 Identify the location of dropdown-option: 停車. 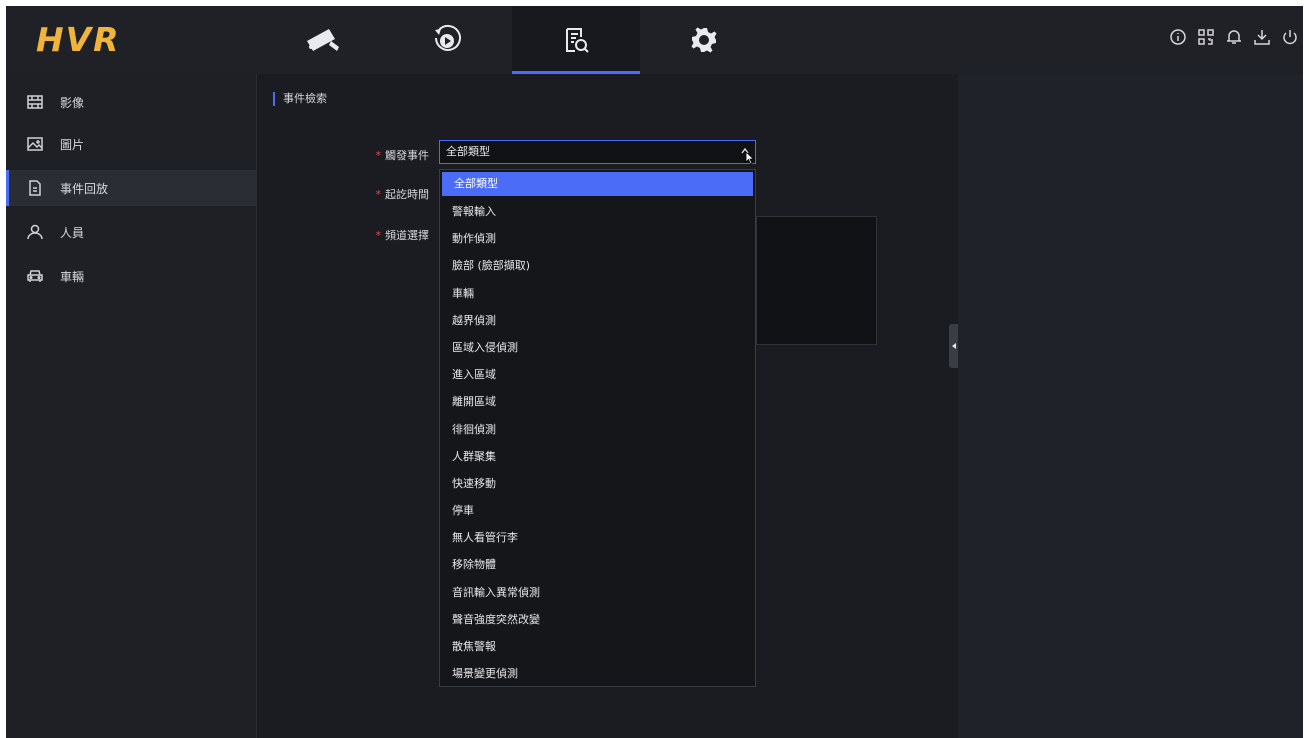
(597, 510).